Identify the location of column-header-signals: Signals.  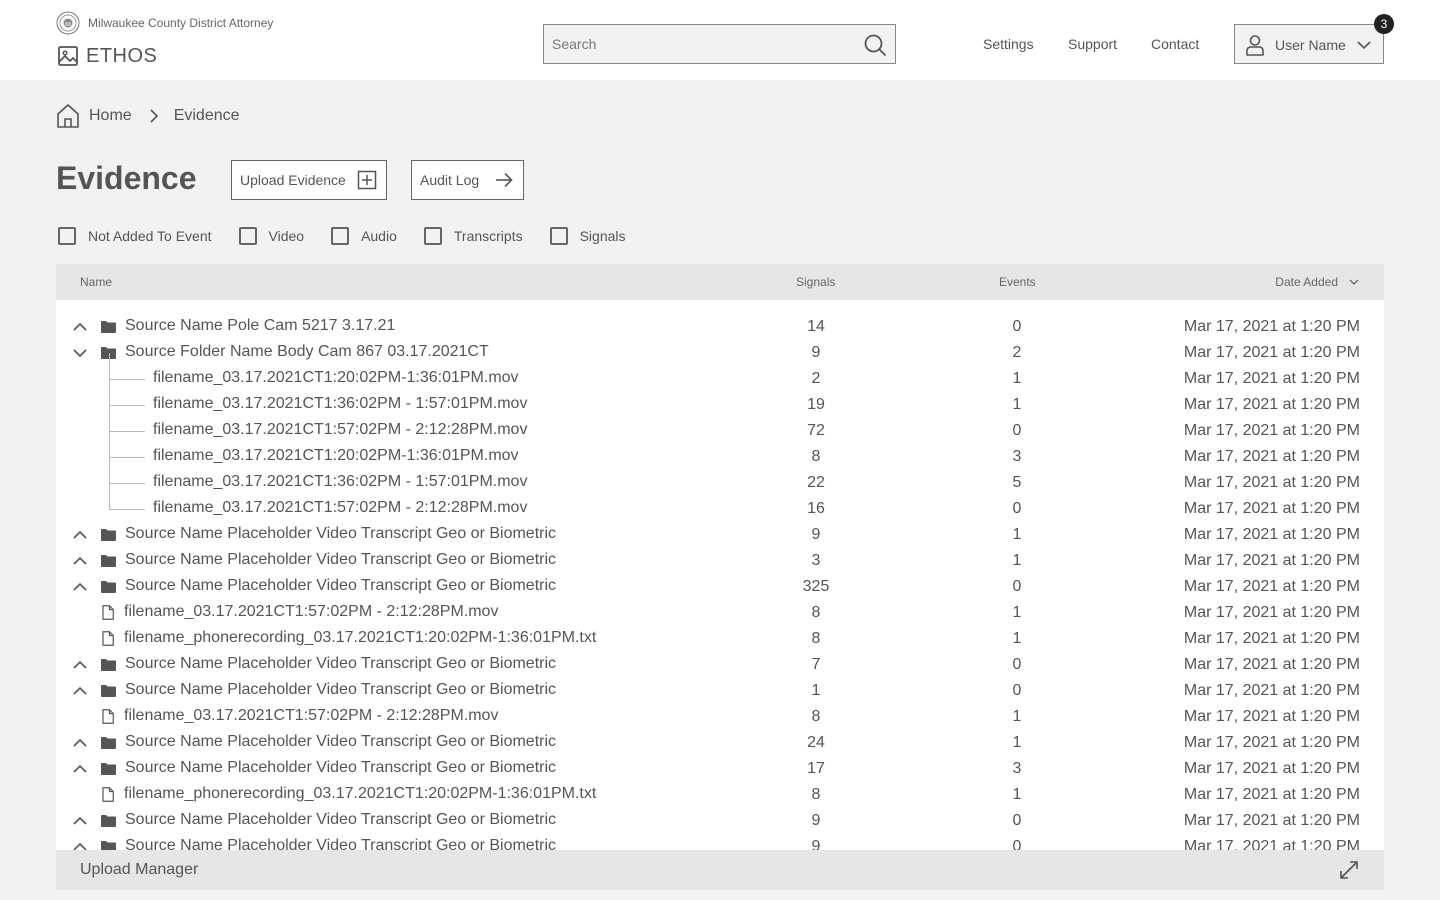
(815, 282).